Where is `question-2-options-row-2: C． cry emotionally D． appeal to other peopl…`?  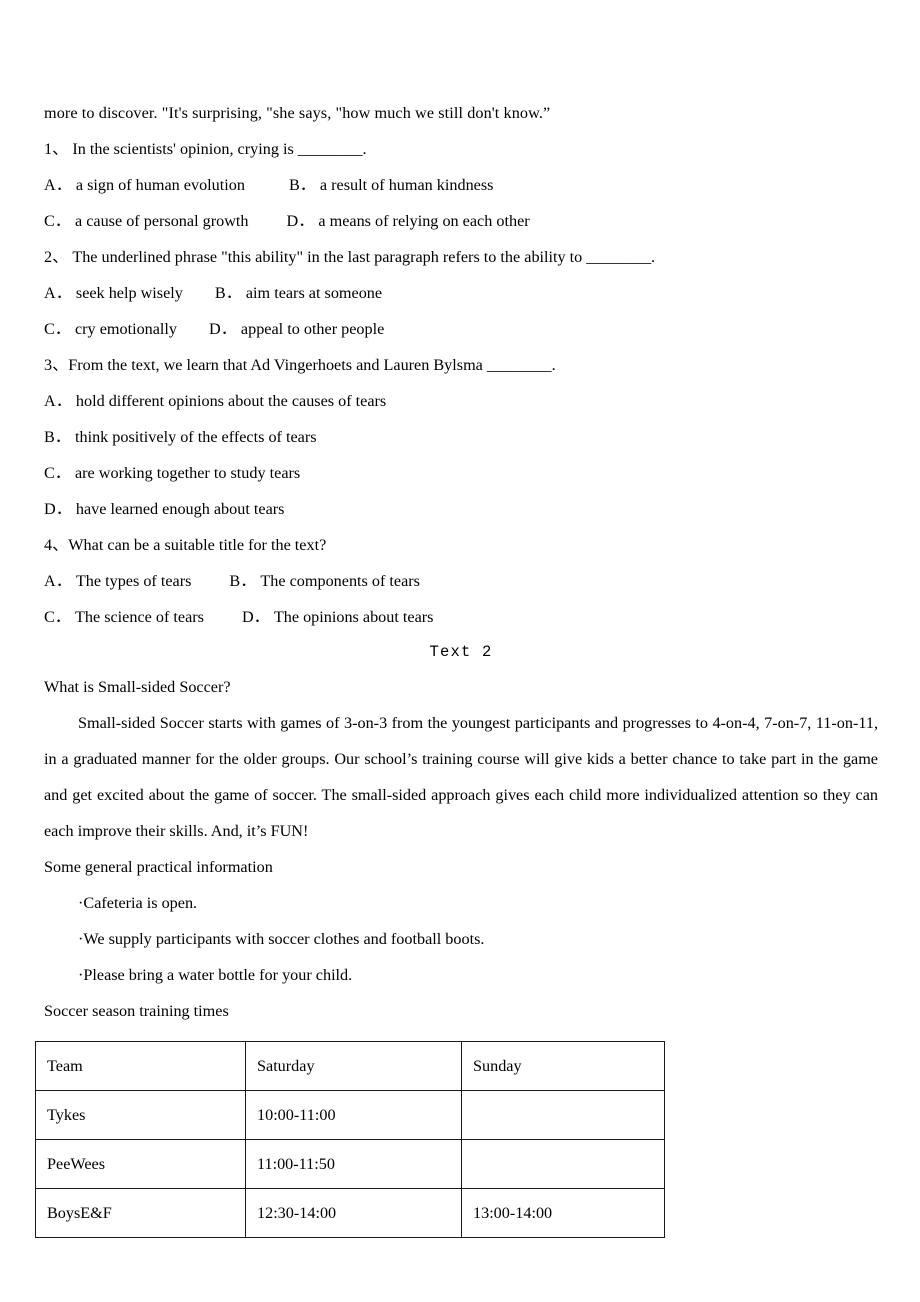
question-2-options-row-2: C． cry emotionally D． appeal to other peopl… is located at coordinates (461, 329).